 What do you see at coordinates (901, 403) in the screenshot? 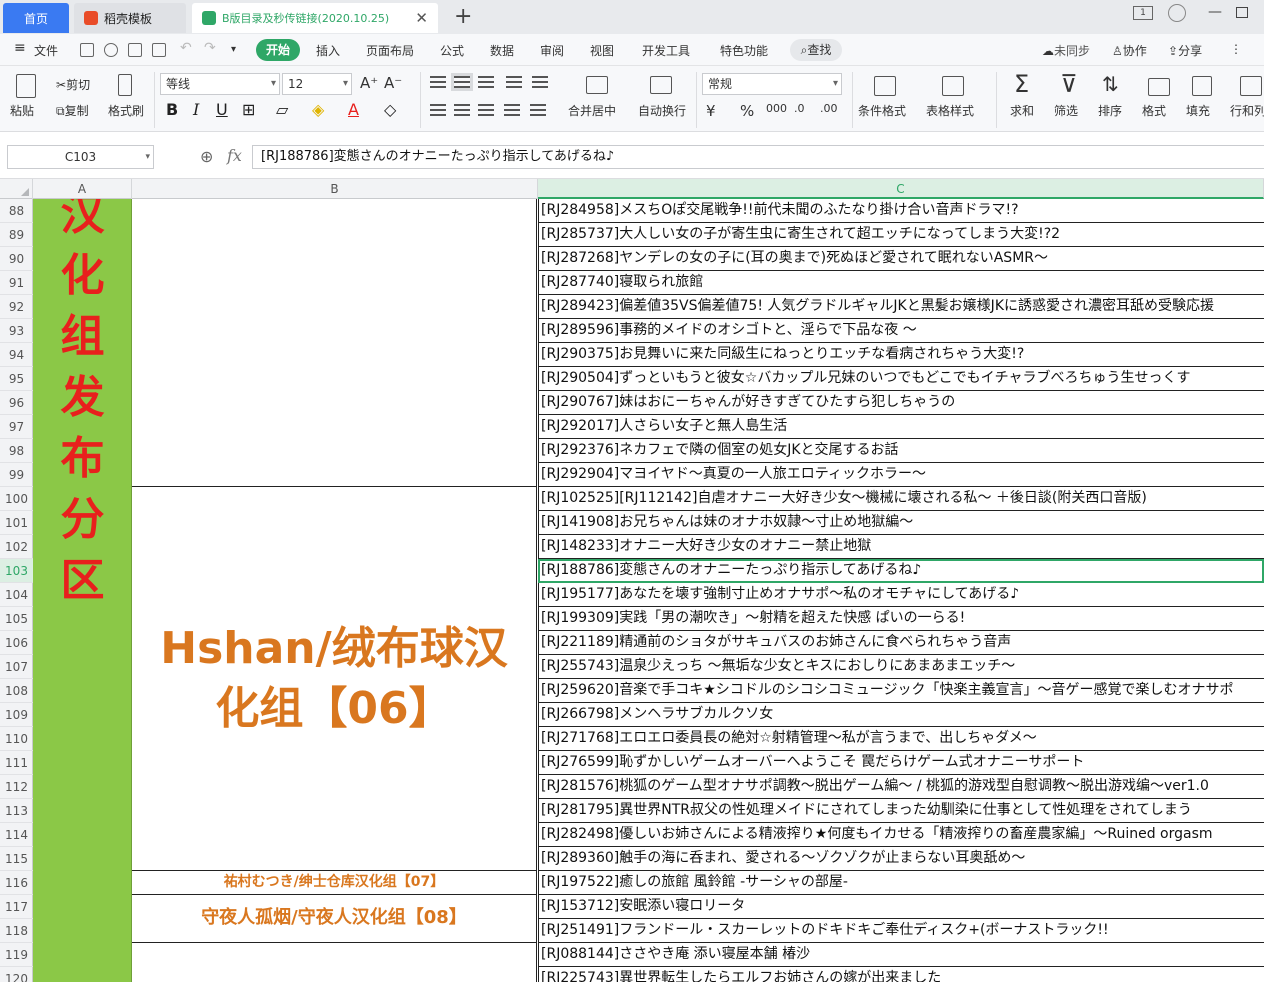
I see `table-row: [RJ290767]妹はおにーちゃんが好きすぎてひたすら犯しちゃうの` at bounding box center [901, 403].